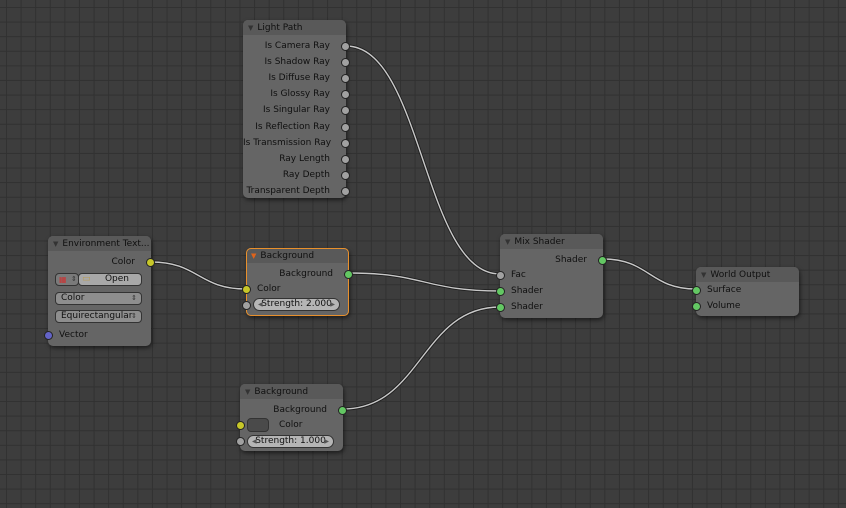  I want to click on mix-shader-node: ▼ Mix Shader Shader Fac Shader Shader, so click(551, 276).